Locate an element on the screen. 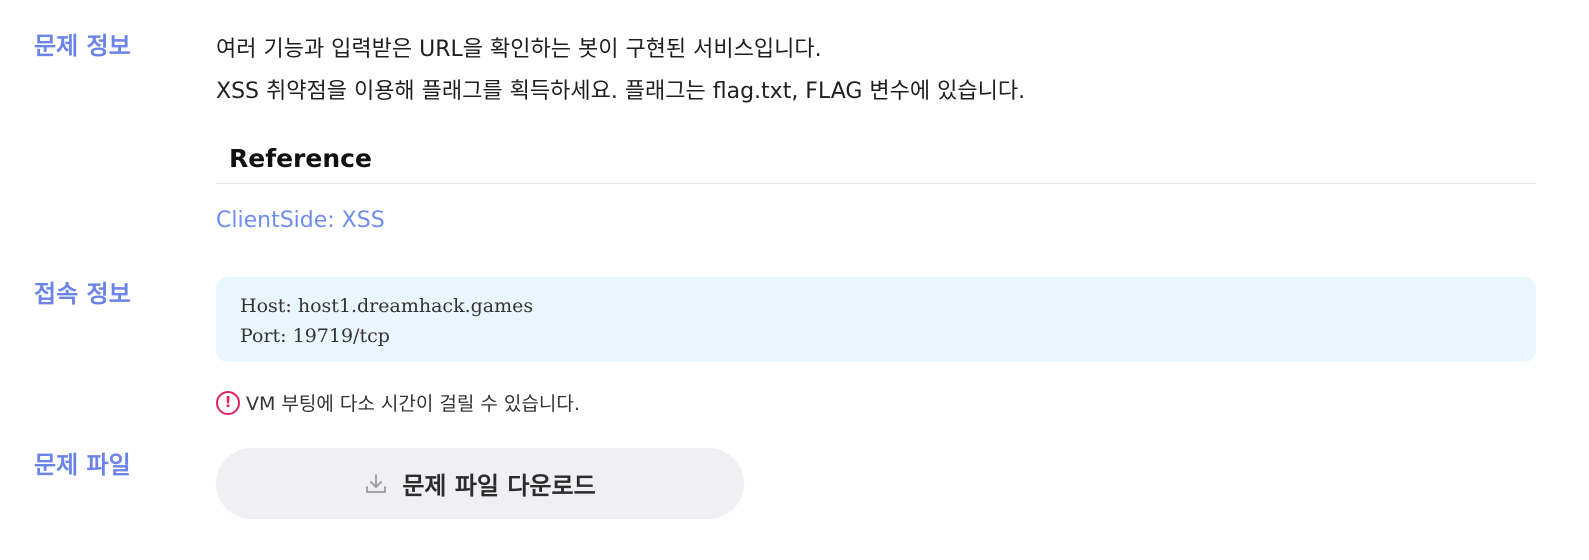 The image size is (1589, 560). download-button-label: 문제 파일 다운로드 is located at coordinates (499, 486).